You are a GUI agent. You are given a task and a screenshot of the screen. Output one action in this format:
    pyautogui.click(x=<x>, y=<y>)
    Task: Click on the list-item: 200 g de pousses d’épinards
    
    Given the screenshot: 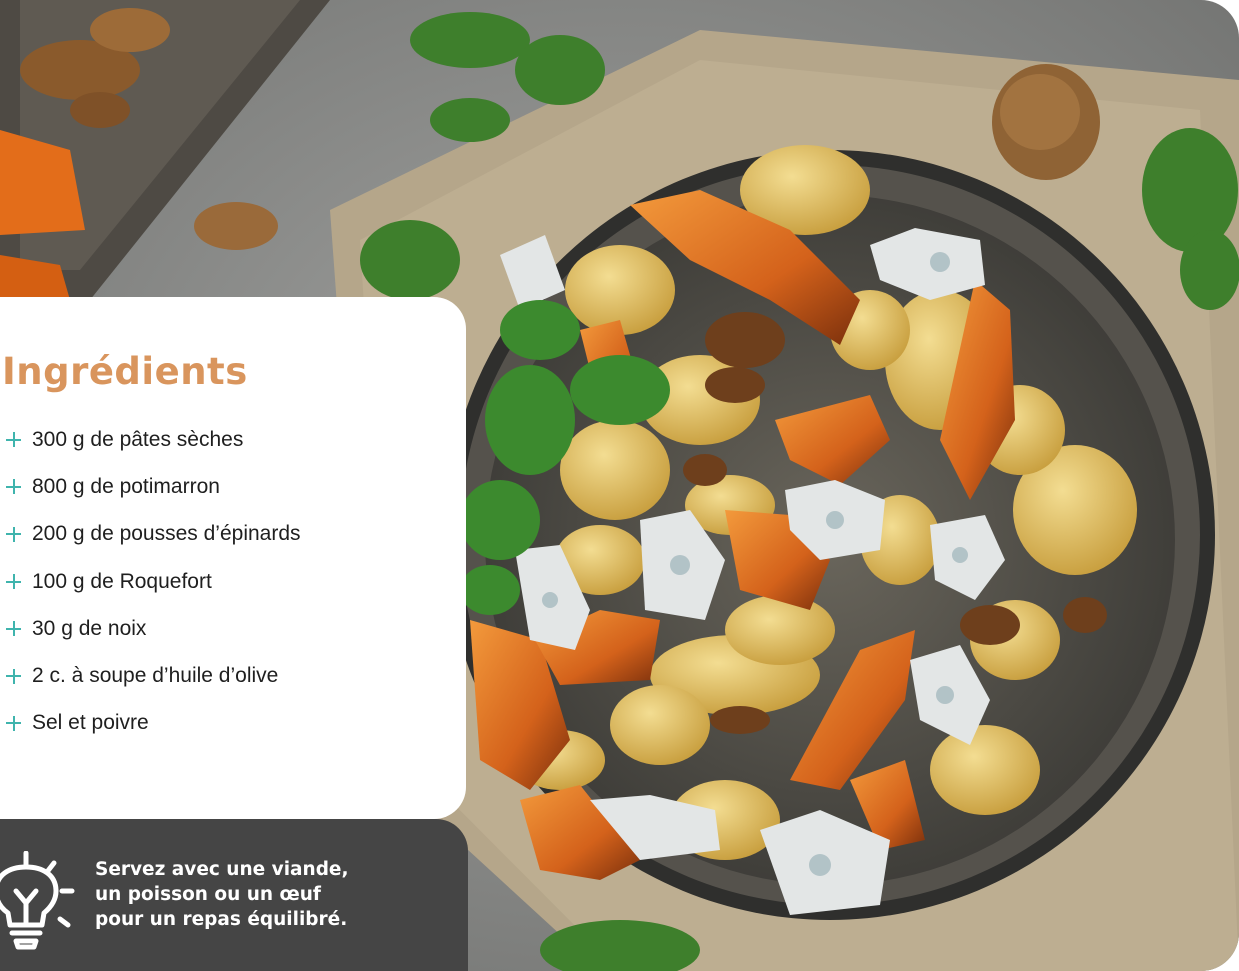 What is the action you would take?
    pyautogui.click(x=234, y=534)
    